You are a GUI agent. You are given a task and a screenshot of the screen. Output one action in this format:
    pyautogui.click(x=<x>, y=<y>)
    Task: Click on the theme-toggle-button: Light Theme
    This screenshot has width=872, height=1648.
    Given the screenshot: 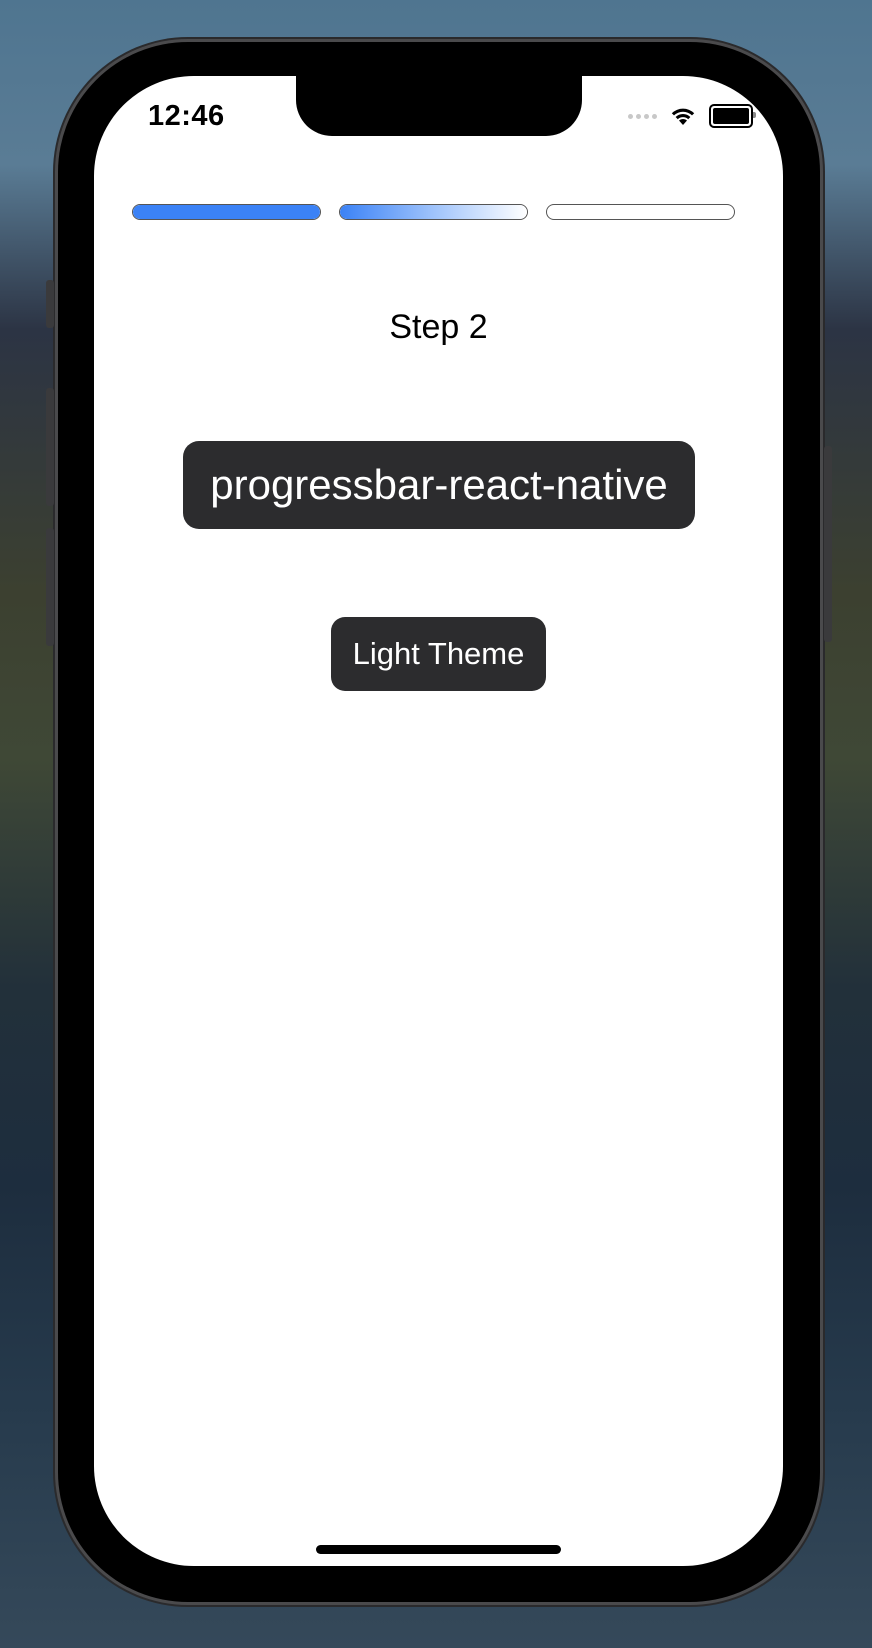 What is the action you would take?
    pyautogui.click(x=438, y=654)
    